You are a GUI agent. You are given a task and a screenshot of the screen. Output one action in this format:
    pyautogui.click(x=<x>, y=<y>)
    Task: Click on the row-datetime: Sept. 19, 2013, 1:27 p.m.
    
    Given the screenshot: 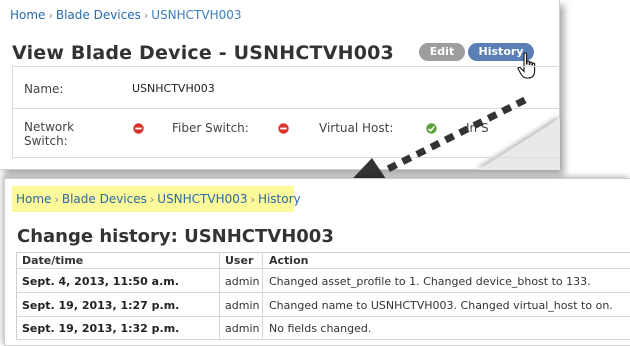 What is the action you would take?
    pyautogui.click(x=101, y=305)
    